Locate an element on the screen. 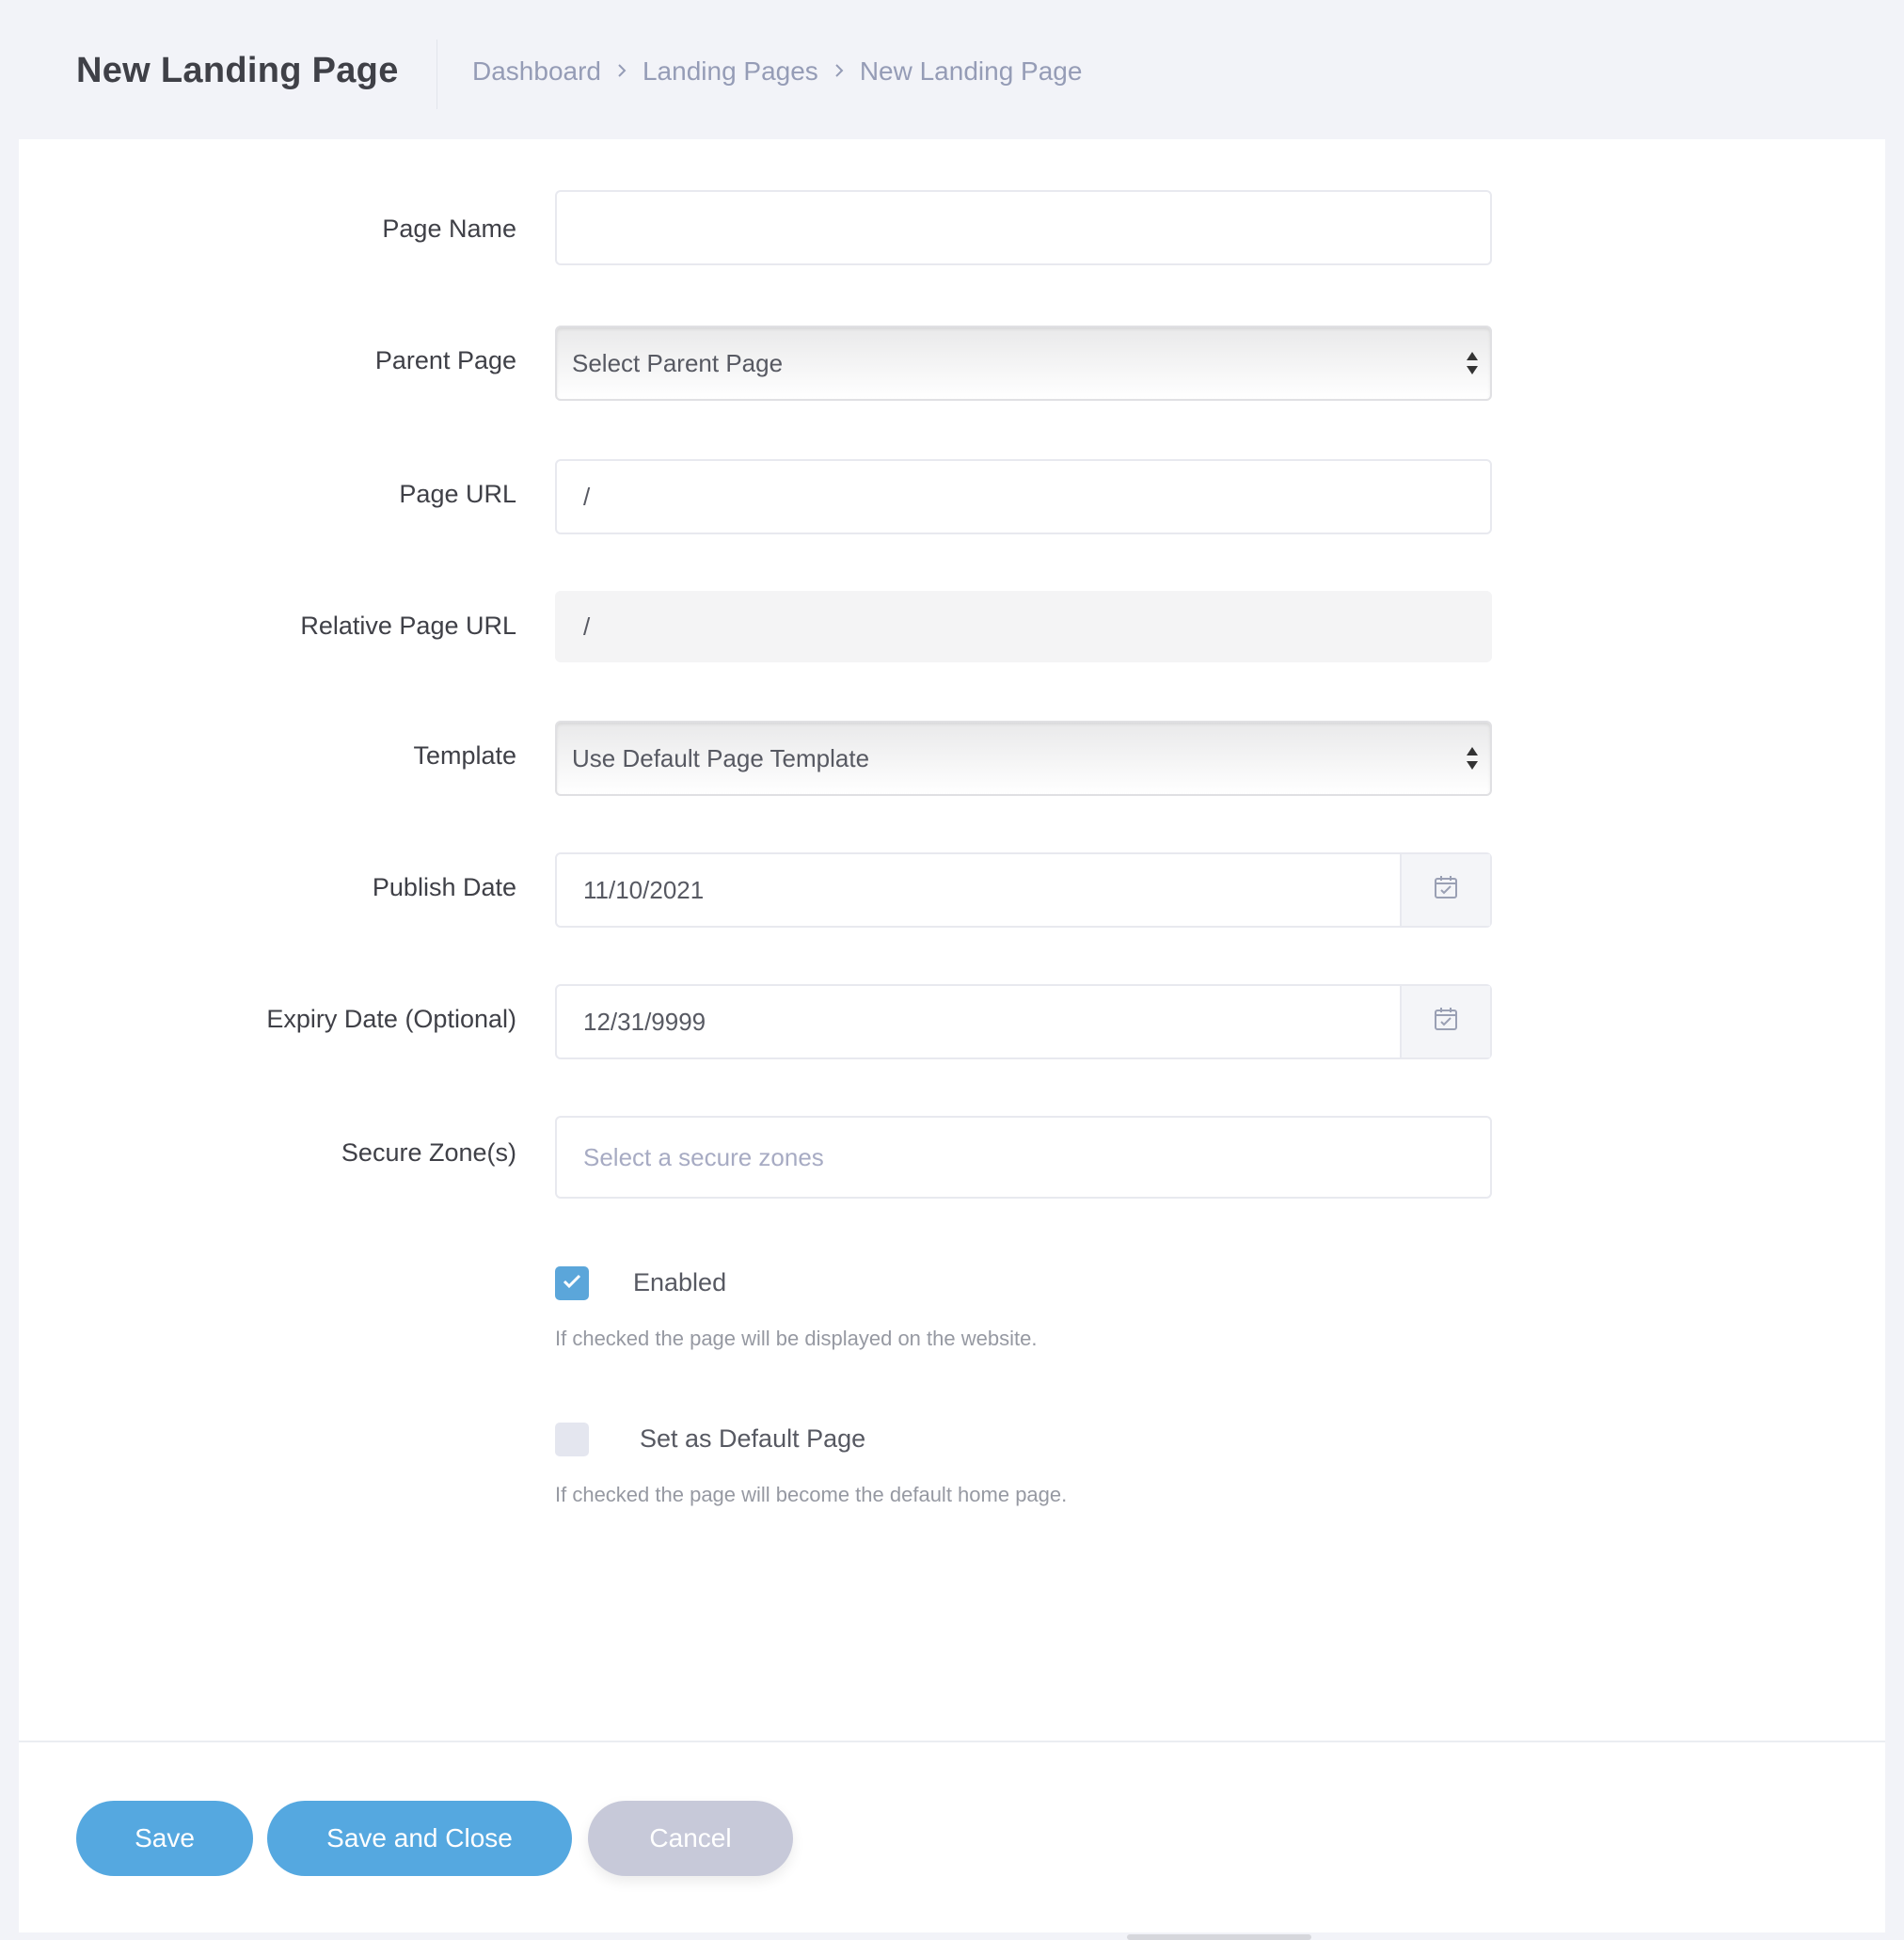 Image resolution: width=1904 pixels, height=1940 pixels. expiry-date-label: Expiry Date (Optional) is located at coordinates (391, 1019).